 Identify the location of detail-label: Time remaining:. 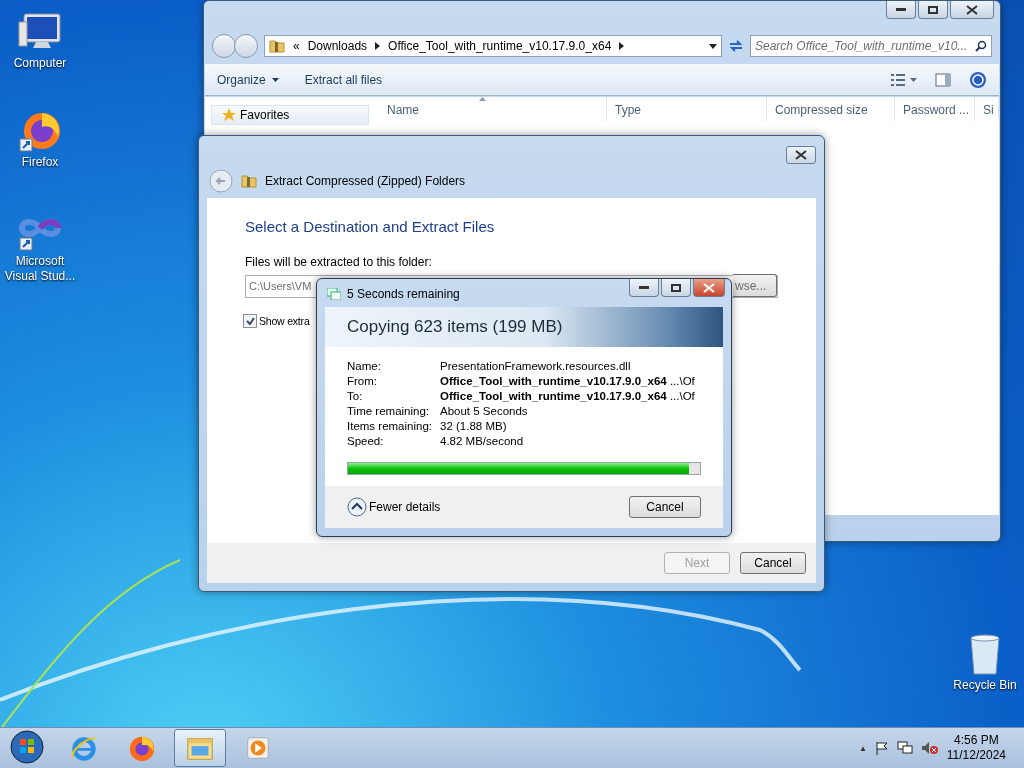
(389, 411).